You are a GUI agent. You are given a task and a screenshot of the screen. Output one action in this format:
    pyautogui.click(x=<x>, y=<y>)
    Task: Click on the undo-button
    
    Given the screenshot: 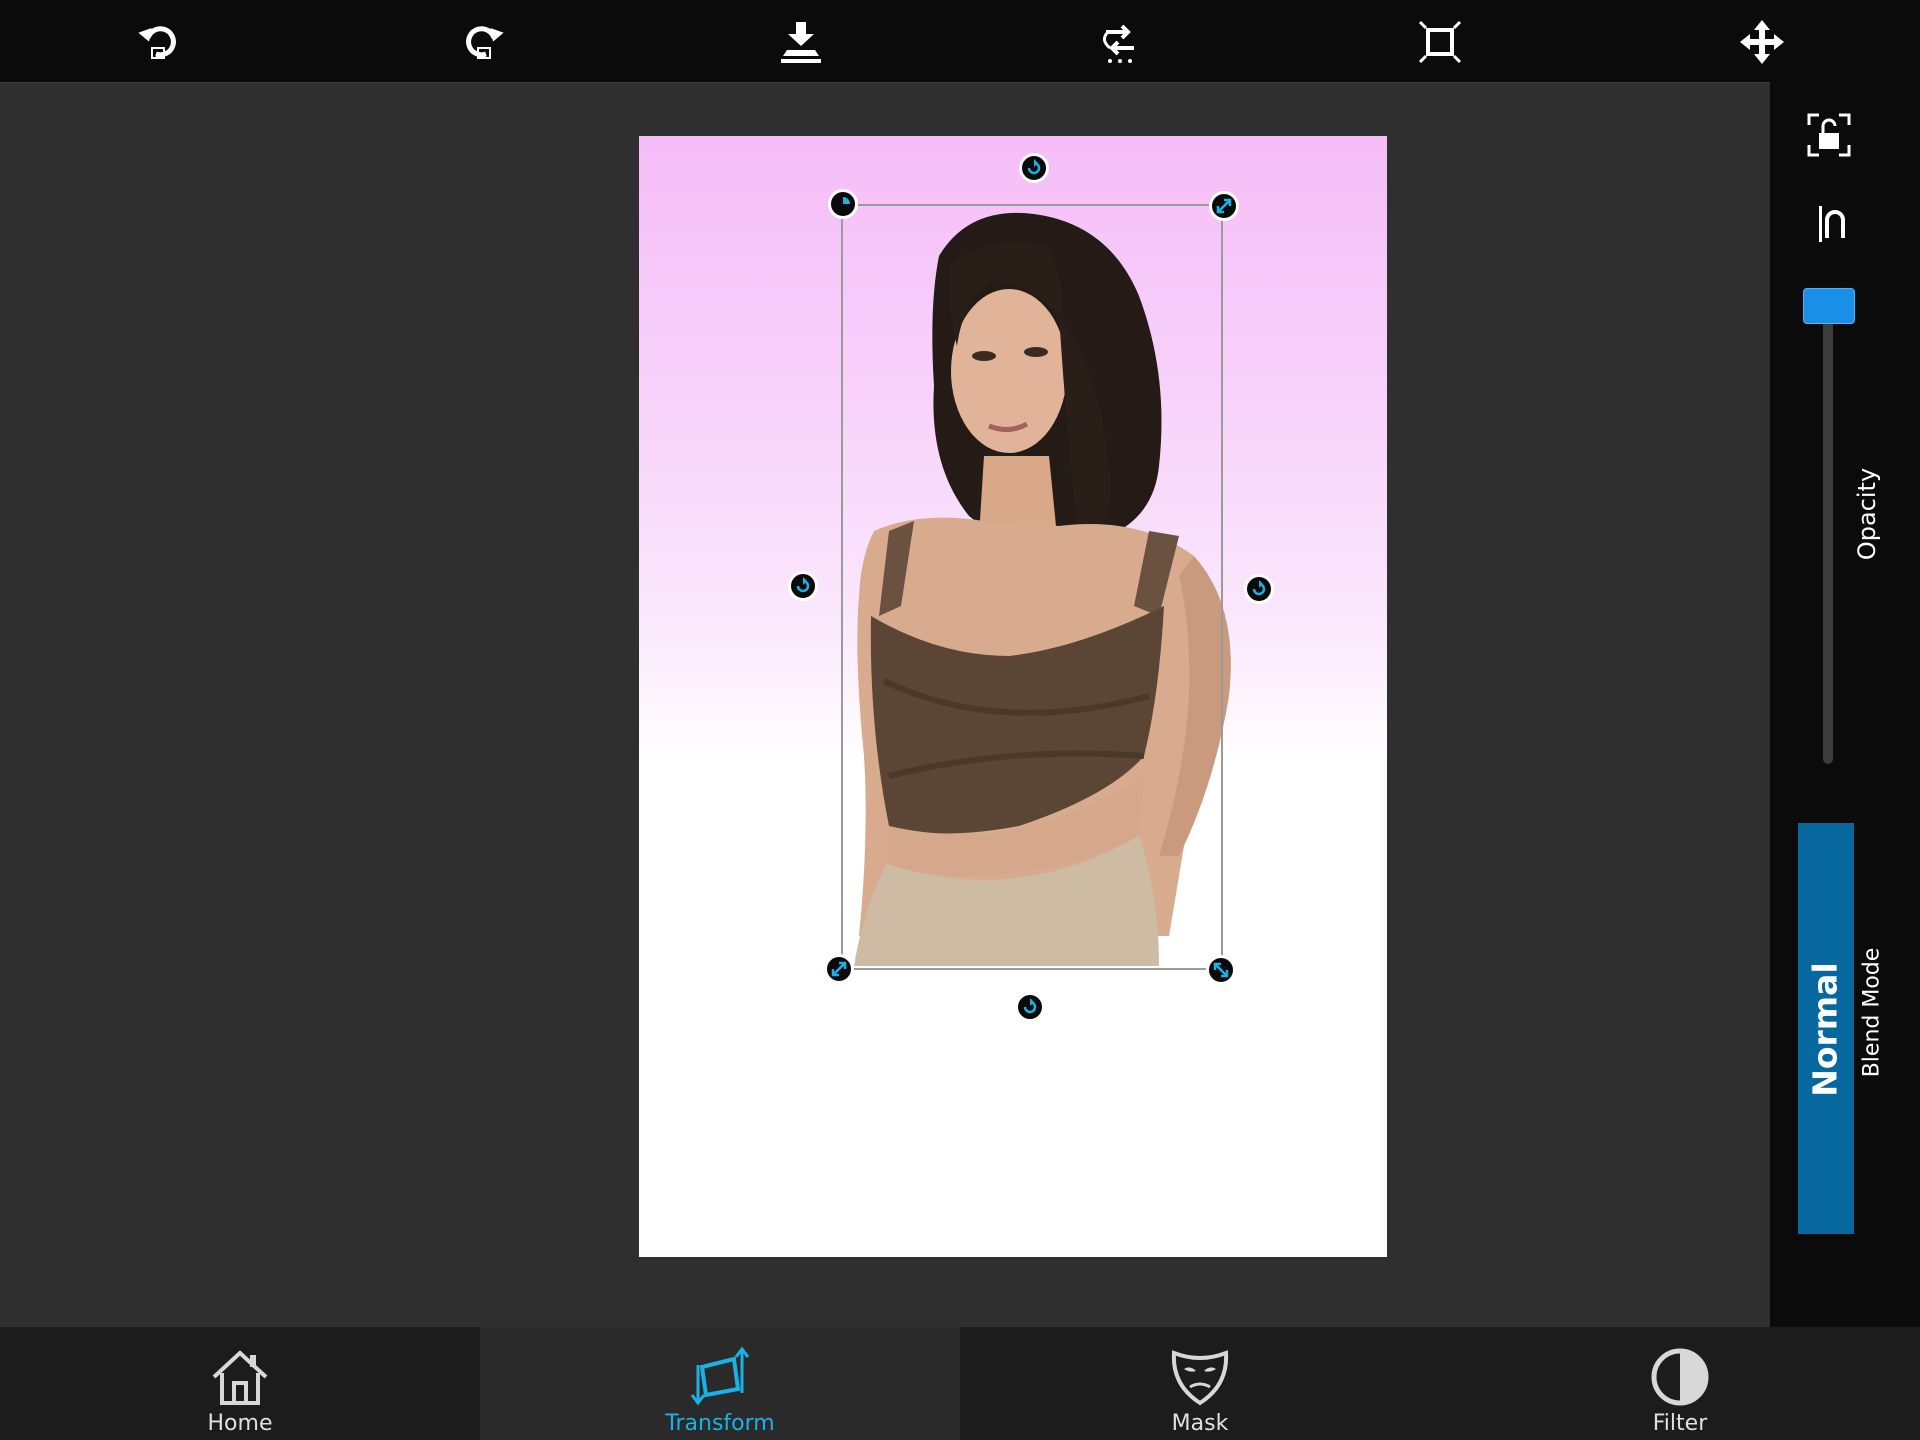 What is the action you would take?
    pyautogui.click(x=160, y=42)
    